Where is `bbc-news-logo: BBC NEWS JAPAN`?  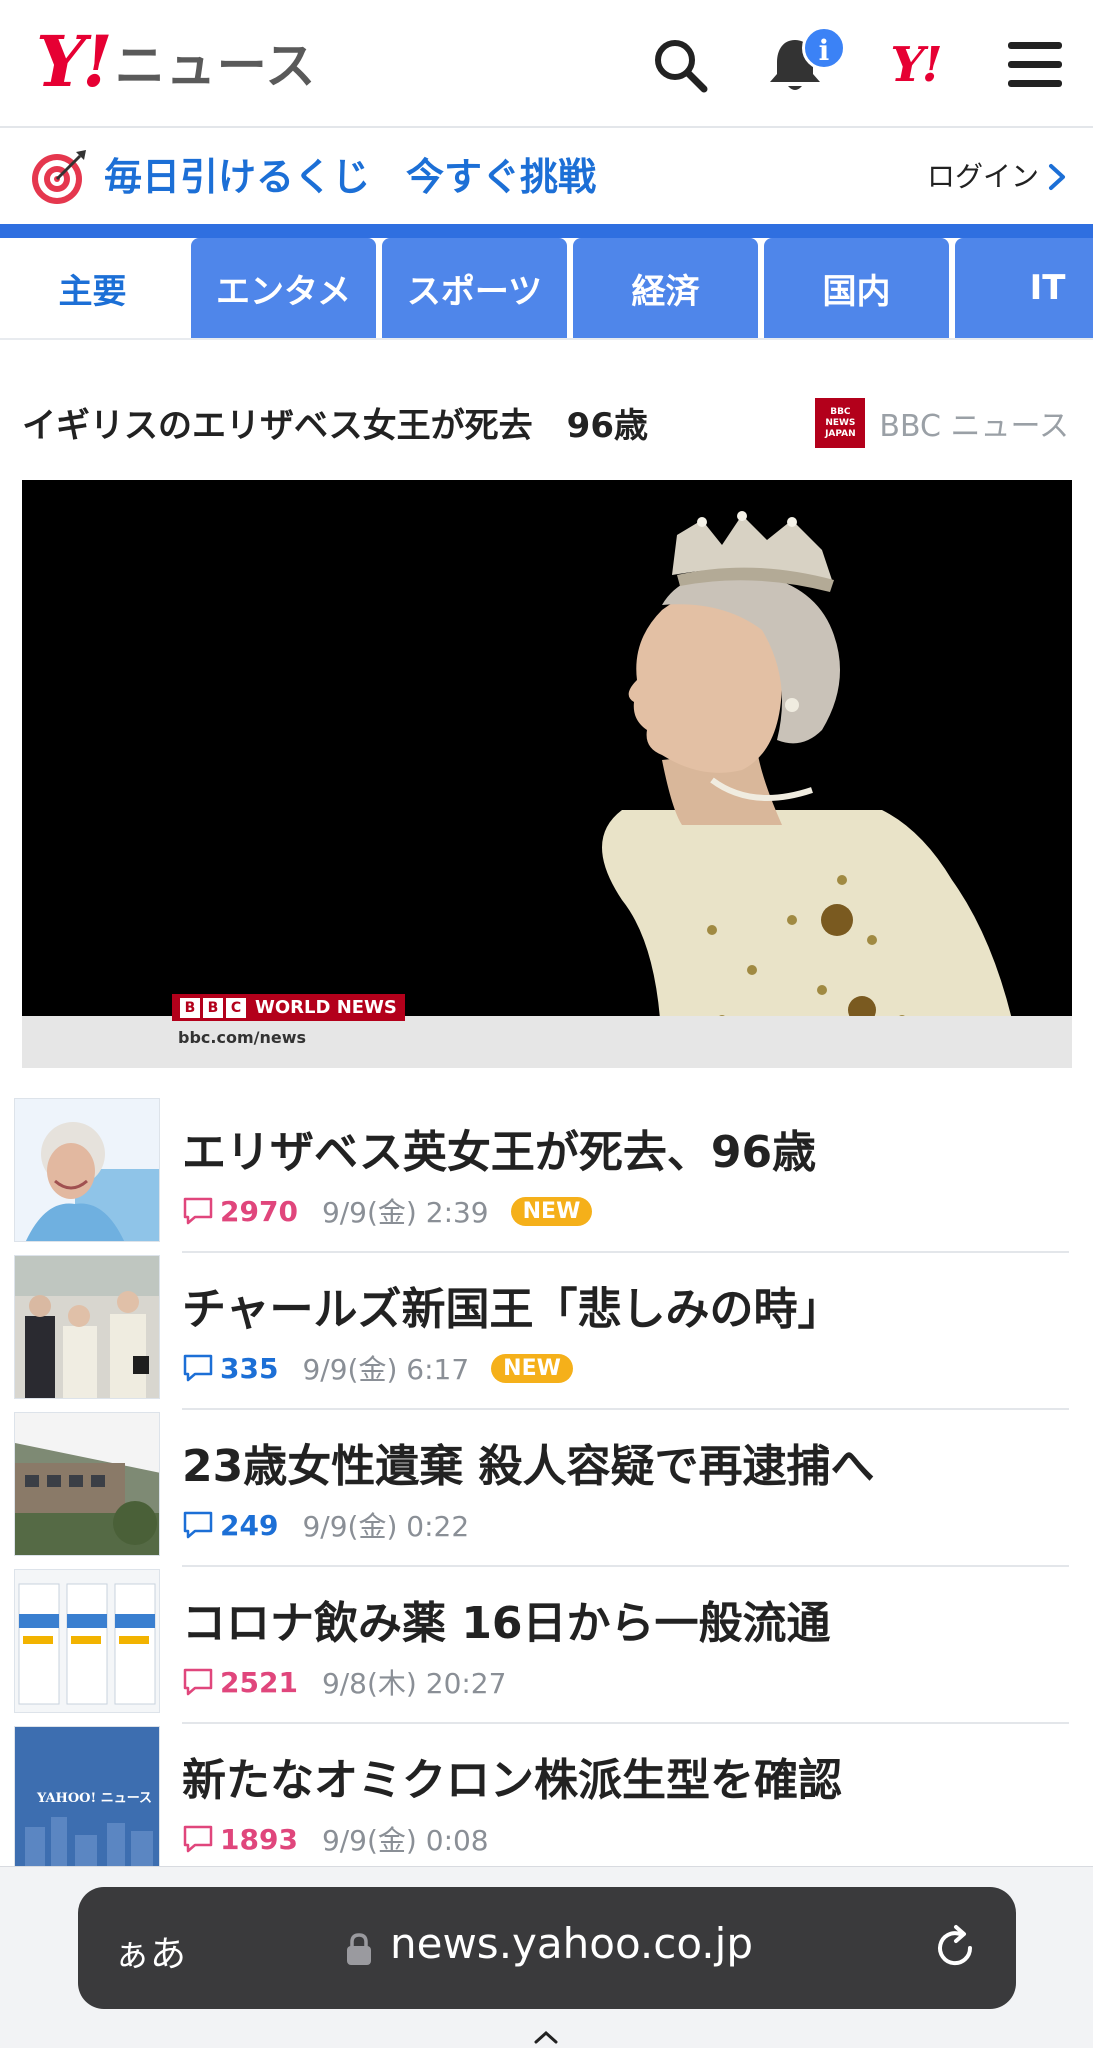
bbc-news-logo: BBC NEWS JAPAN is located at coordinates (840, 423).